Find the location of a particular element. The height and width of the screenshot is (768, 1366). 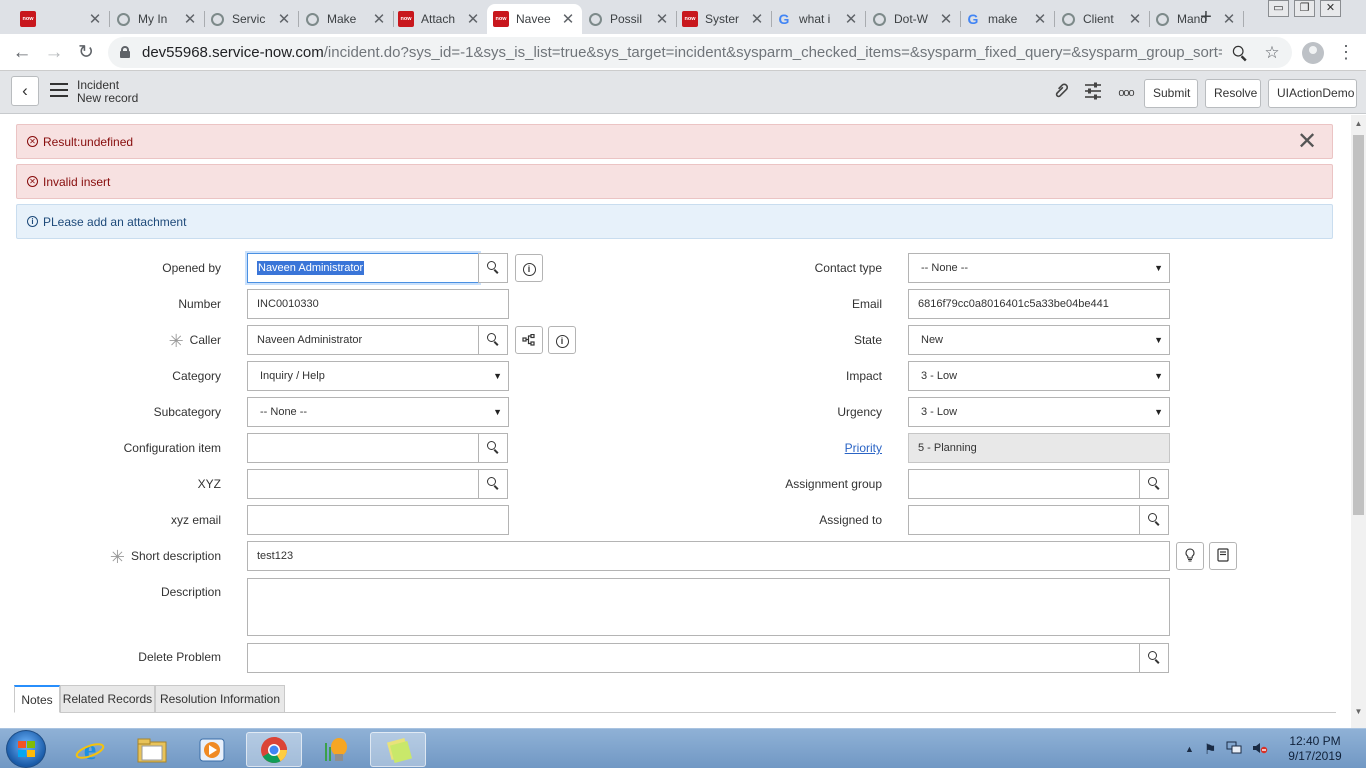

number-field: INC0010330 is located at coordinates (378, 304).